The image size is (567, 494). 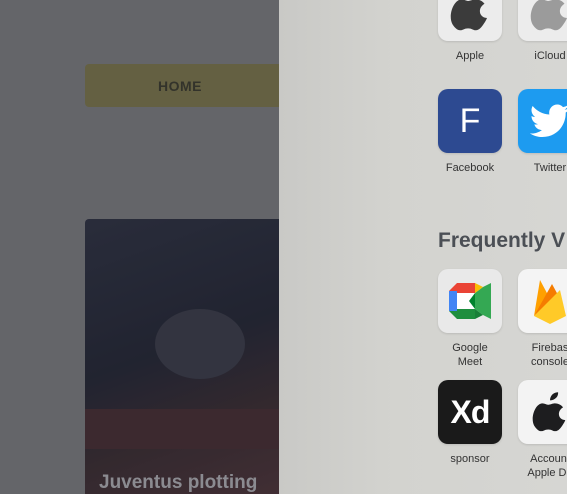 I want to click on frequently-visited-heading: Frequently V, so click(x=502, y=240).